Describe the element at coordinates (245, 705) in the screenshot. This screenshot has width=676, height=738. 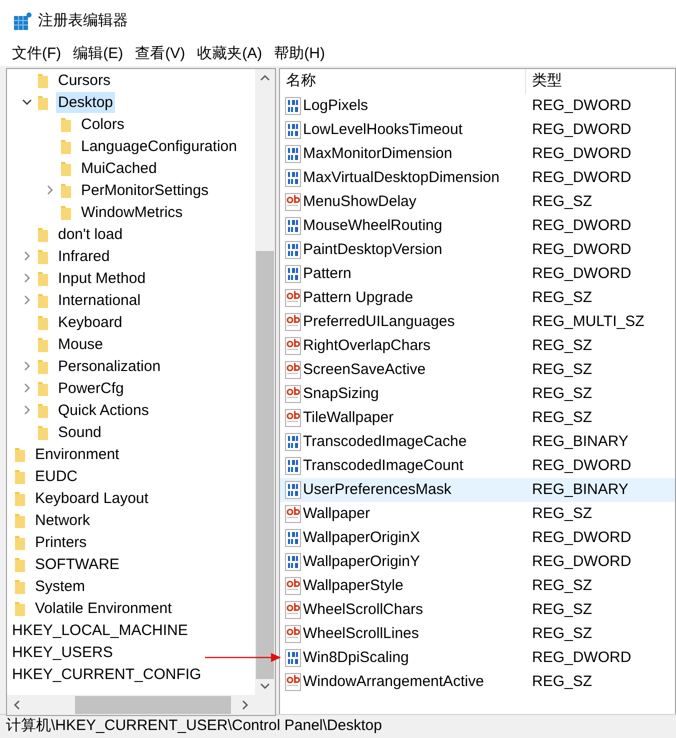
I see `scroll-right-icon` at that location.